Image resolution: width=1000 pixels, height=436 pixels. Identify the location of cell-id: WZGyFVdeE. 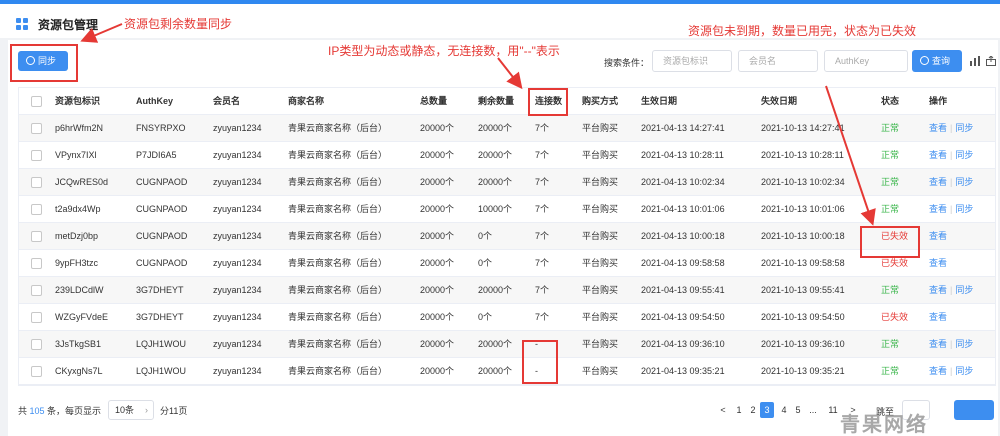
(82, 317).